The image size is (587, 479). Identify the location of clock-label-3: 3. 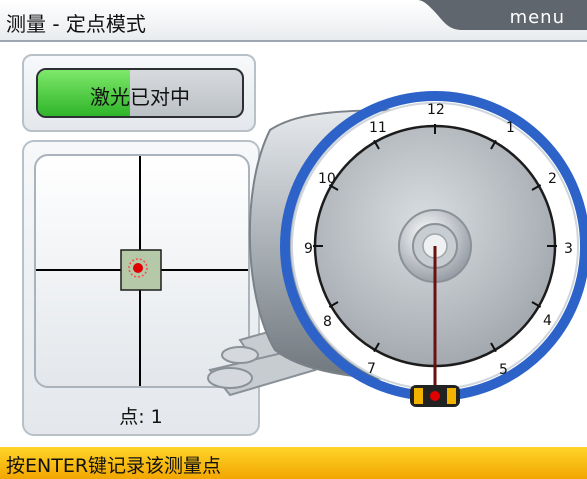
(568, 249).